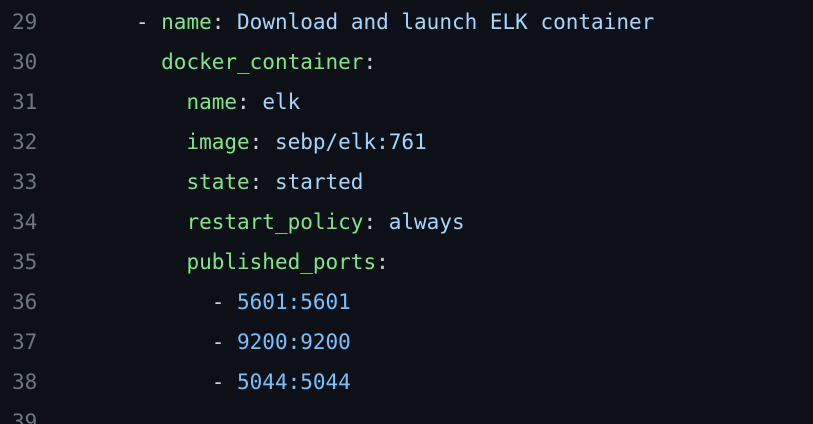  I want to click on line-number: 36, so click(25, 302).